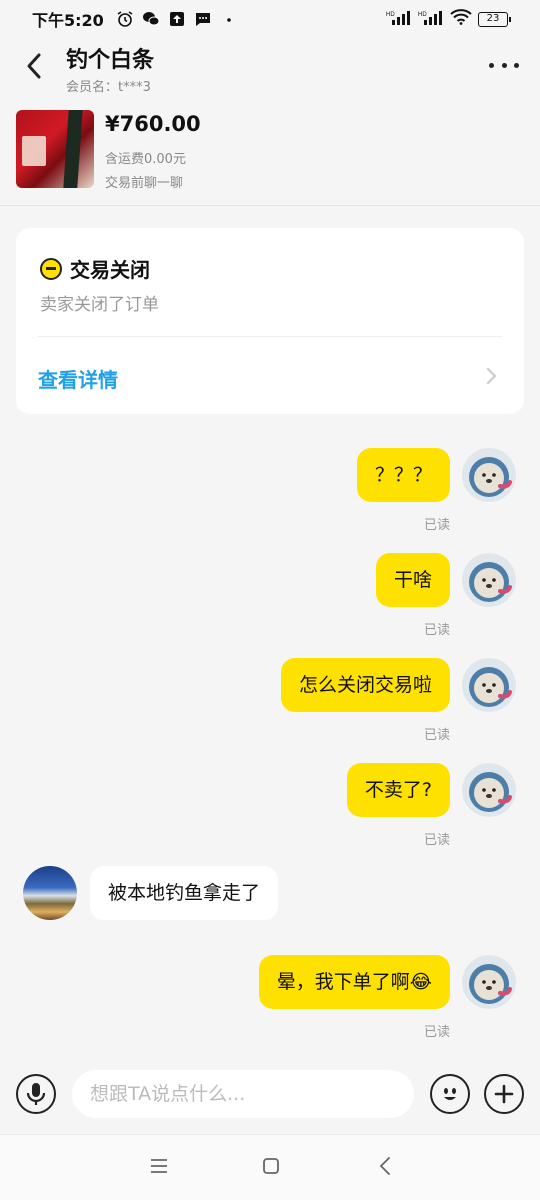 The image size is (540, 1200). What do you see at coordinates (144, 183) in the screenshot?
I see `product-chat-hint: 交易前聊一聊` at bounding box center [144, 183].